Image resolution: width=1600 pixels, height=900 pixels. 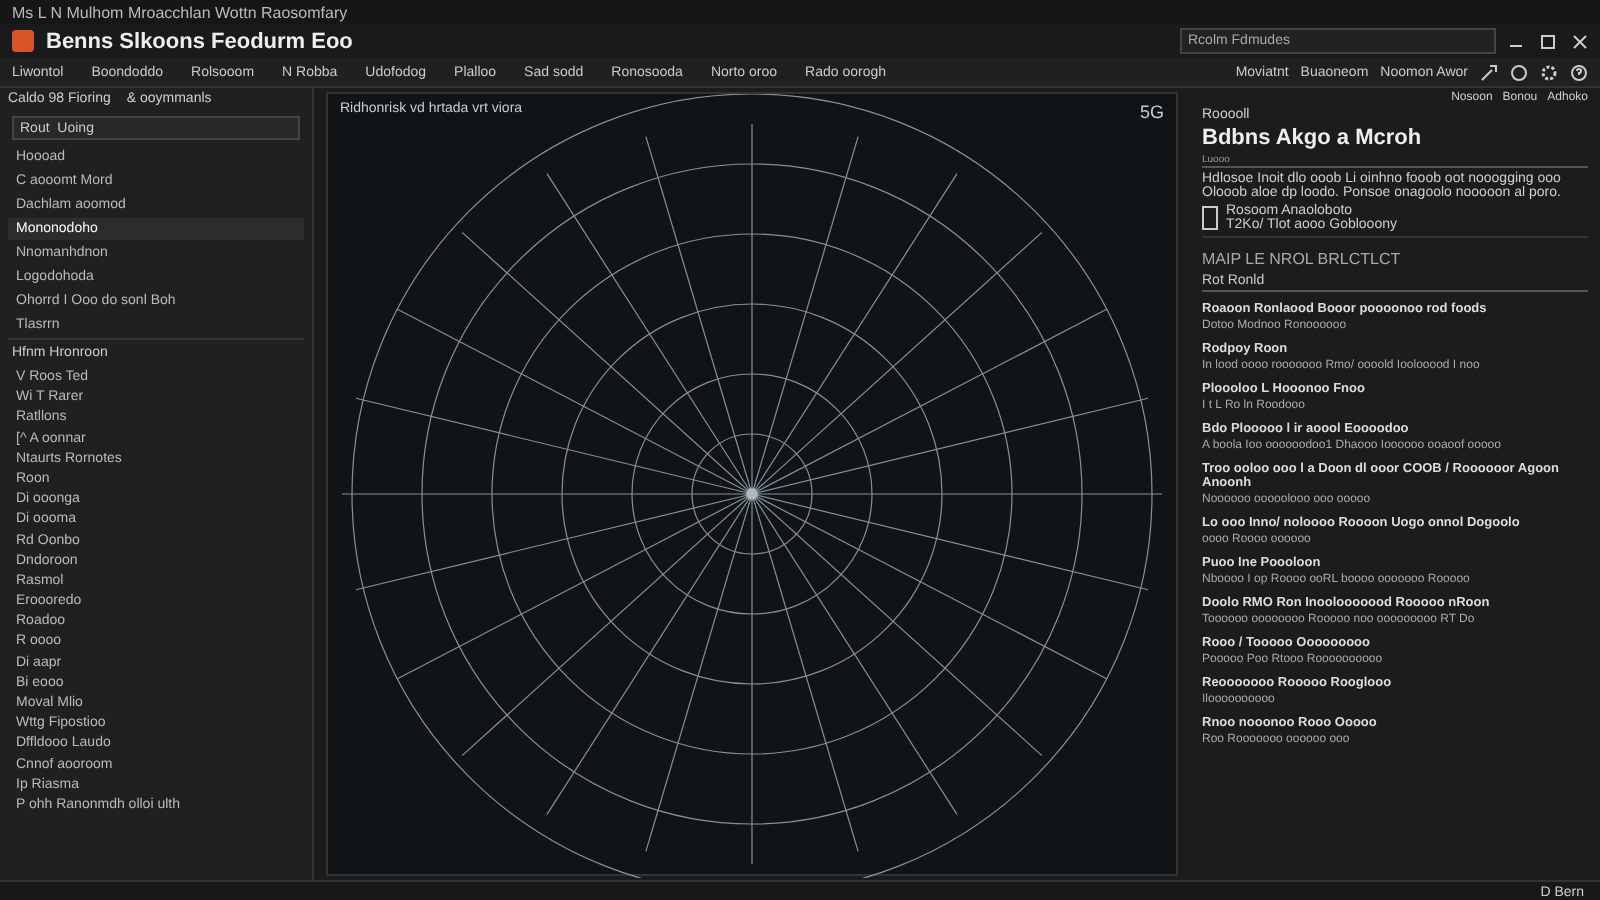 I want to click on window-caption: Ms L N Mulhom Mroacchlan Wottn Raosomfary, so click(x=800, y=12).